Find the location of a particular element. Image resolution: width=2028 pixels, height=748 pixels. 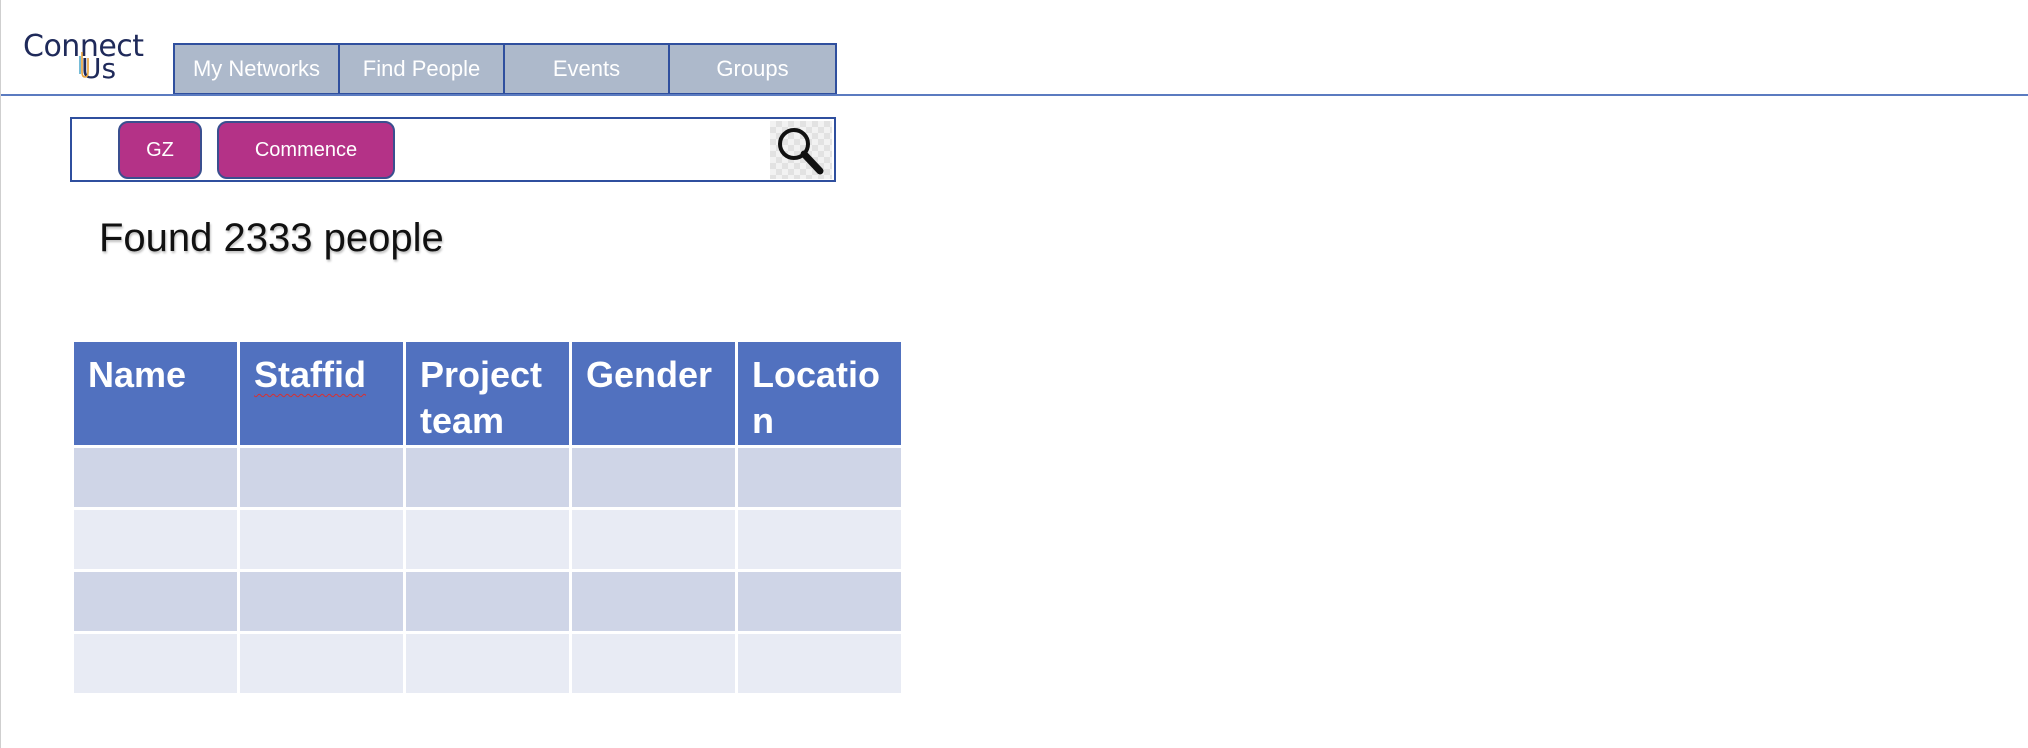

filter-chip-commence: Commence is located at coordinates (306, 150).